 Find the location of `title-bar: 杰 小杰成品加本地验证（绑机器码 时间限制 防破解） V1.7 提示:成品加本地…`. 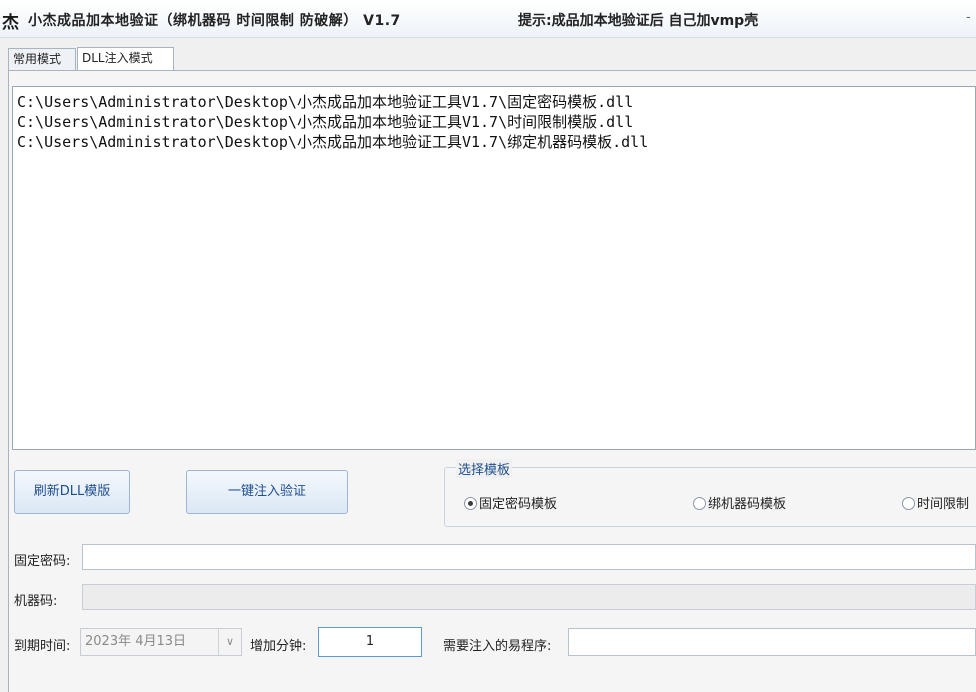

title-bar: 杰 小杰成品加本地验证（绑机器码 时间限制 防破解） V1.7 提示:成品加本地… is located at coordinates (488, 19).